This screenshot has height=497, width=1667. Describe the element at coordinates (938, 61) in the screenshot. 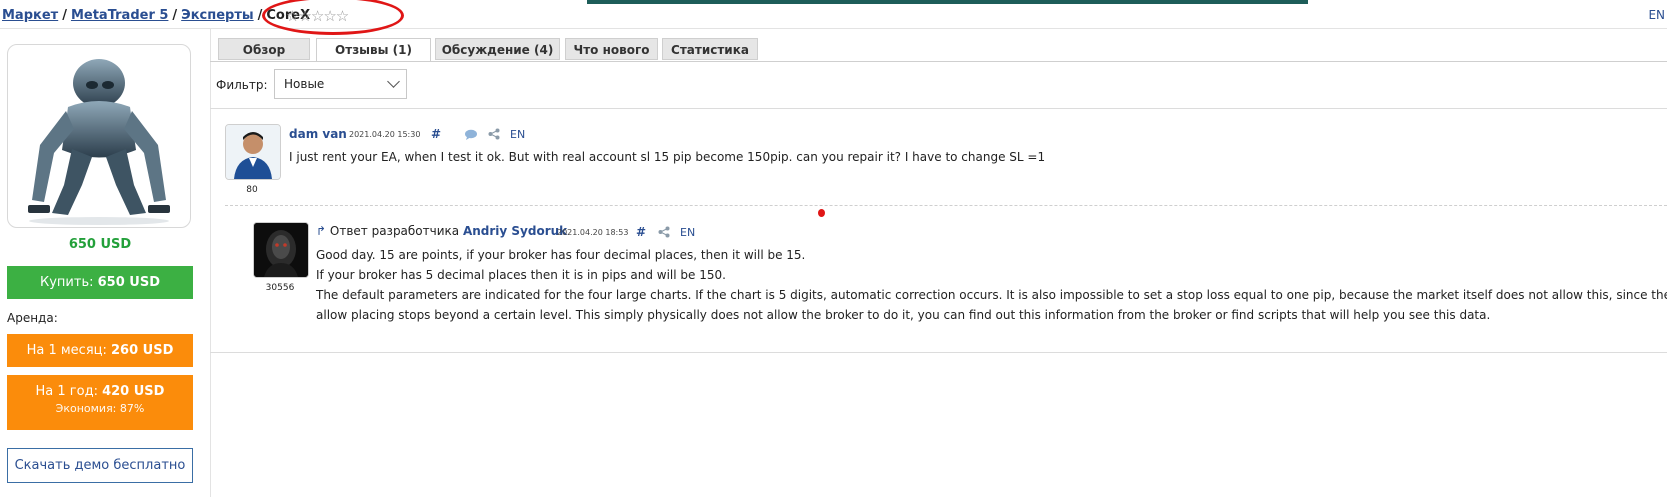

I see `tabs-divider` at that location.